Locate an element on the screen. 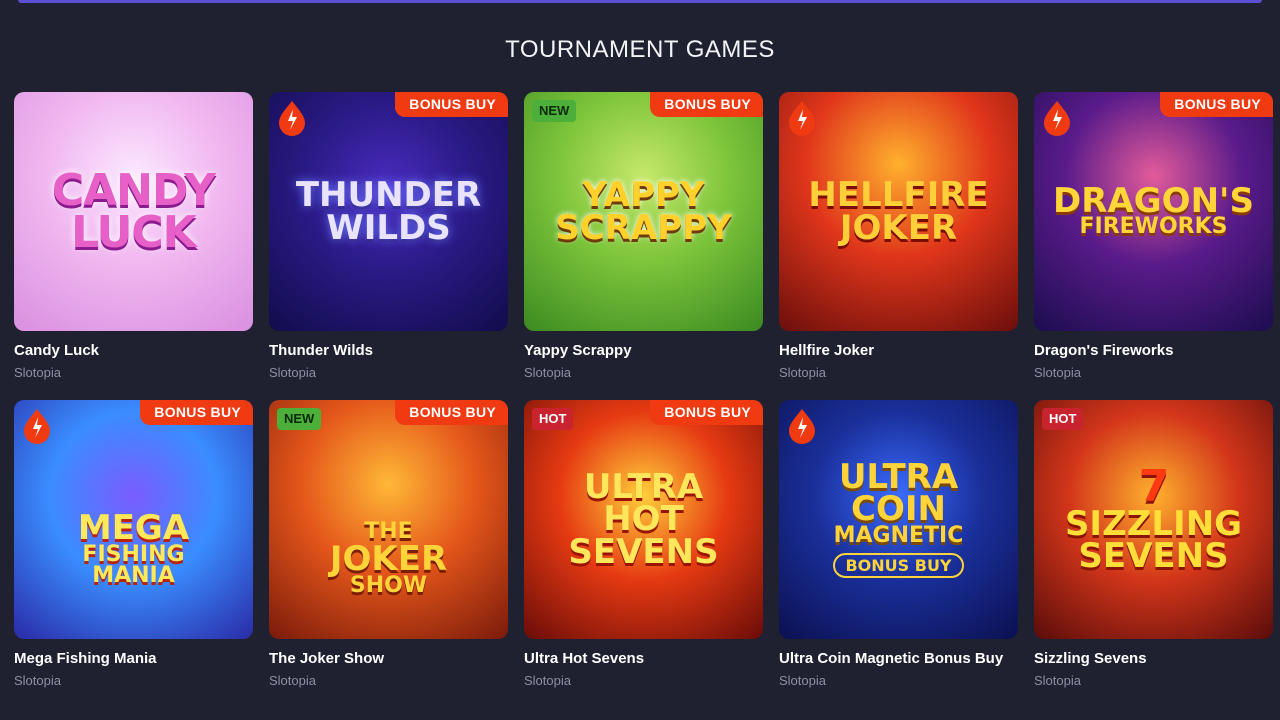  game-card-candy-luck: CANDY LUCK Candy Luck Slotopia is located at coordinates (133, 236).